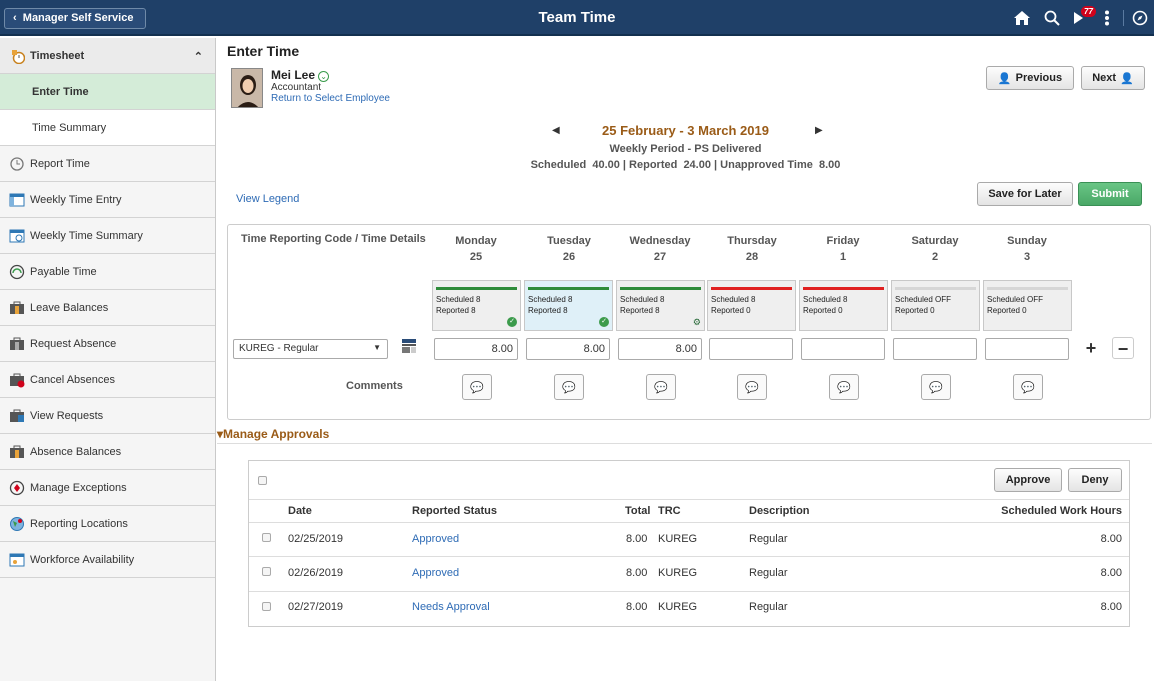  Describe the element at coordinates (451, 607) in the screenshot. I see `row-status-link: Needs Approval` at that location.